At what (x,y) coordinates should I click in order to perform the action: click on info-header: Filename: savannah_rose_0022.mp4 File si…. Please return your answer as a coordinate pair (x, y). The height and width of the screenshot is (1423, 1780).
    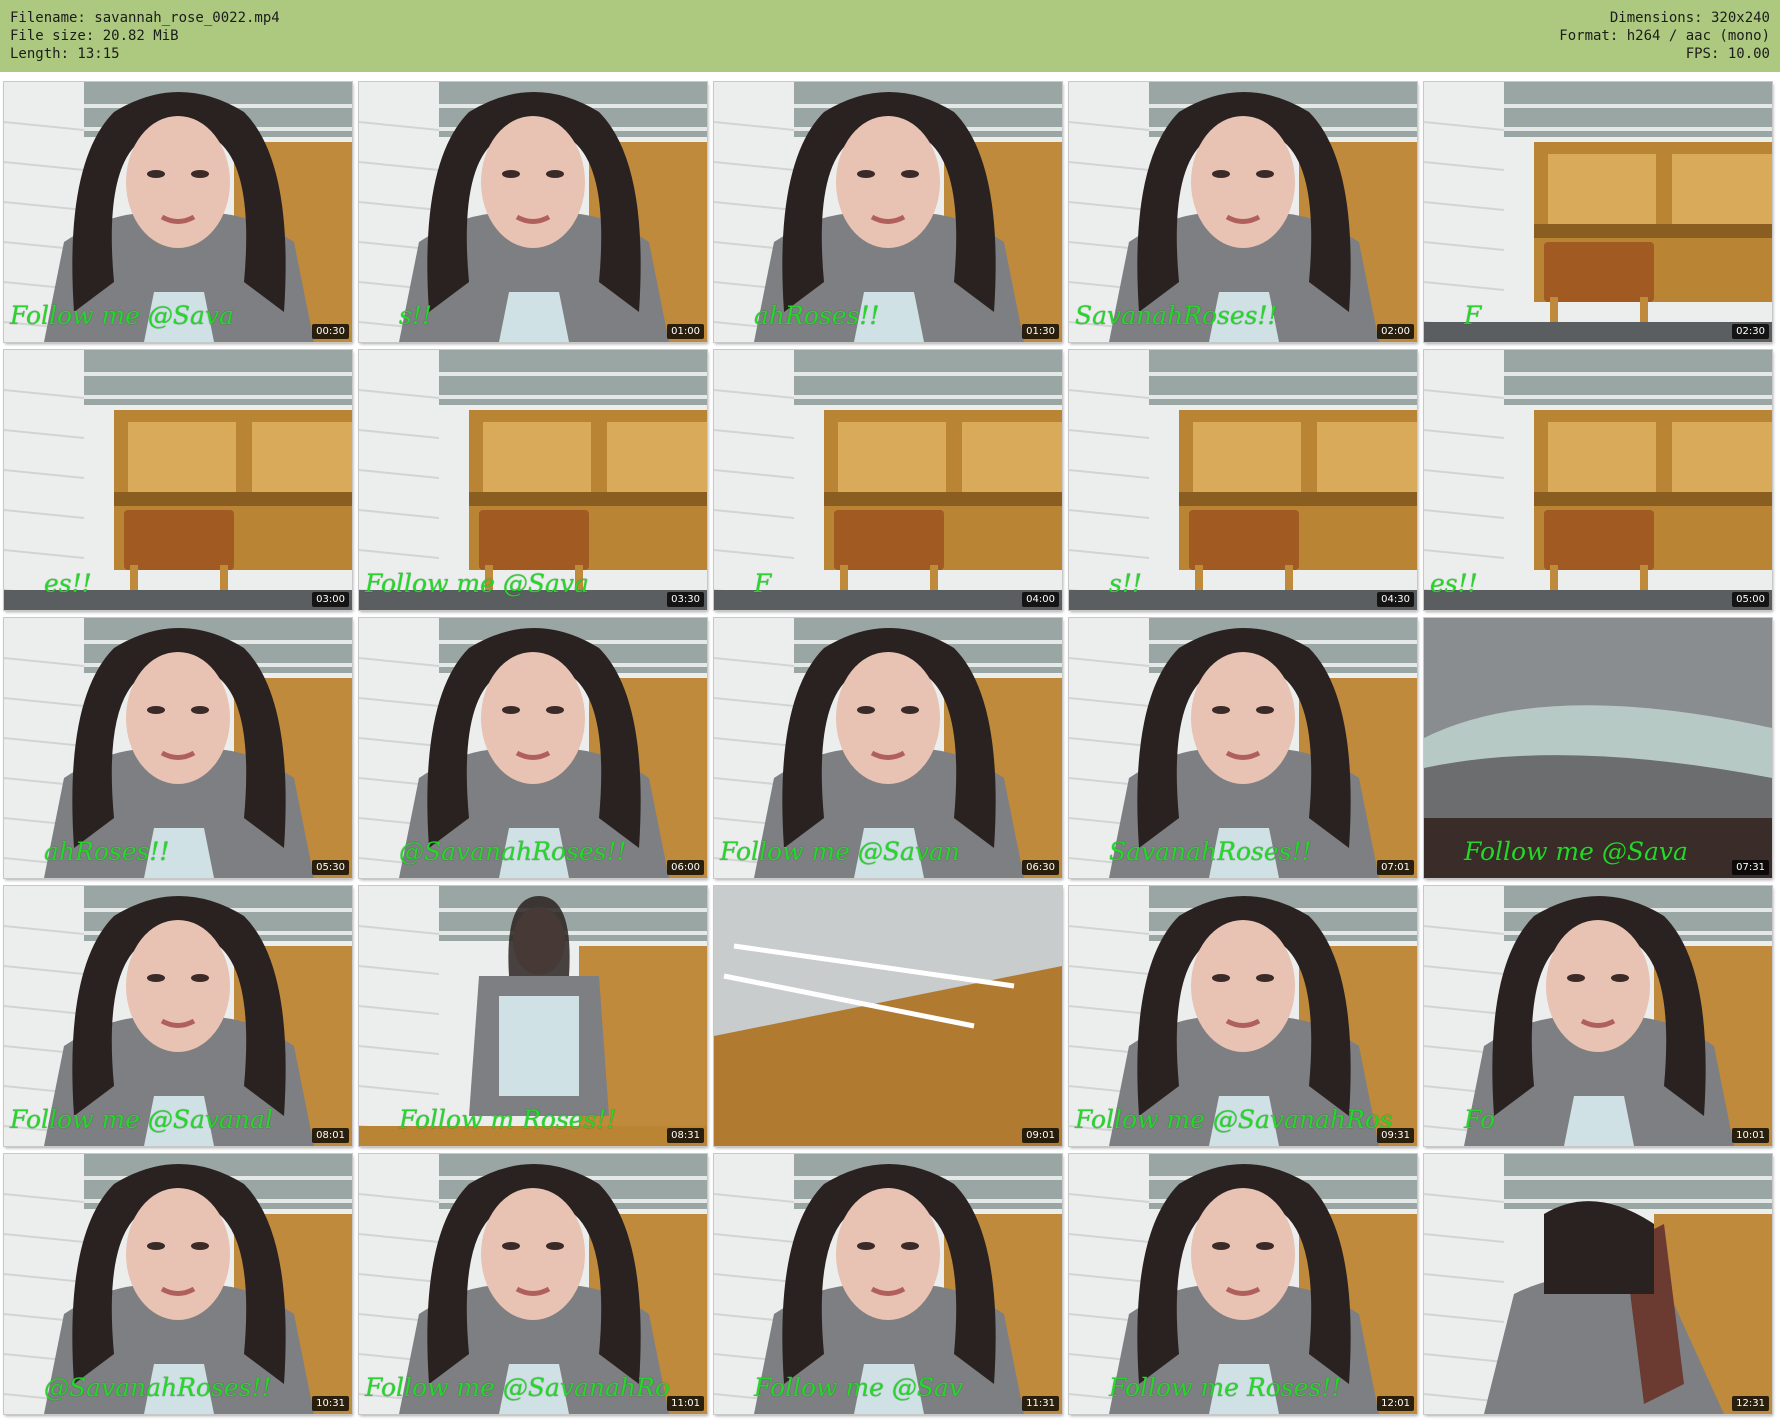
    Looking at the image, I should click on (890, 36).